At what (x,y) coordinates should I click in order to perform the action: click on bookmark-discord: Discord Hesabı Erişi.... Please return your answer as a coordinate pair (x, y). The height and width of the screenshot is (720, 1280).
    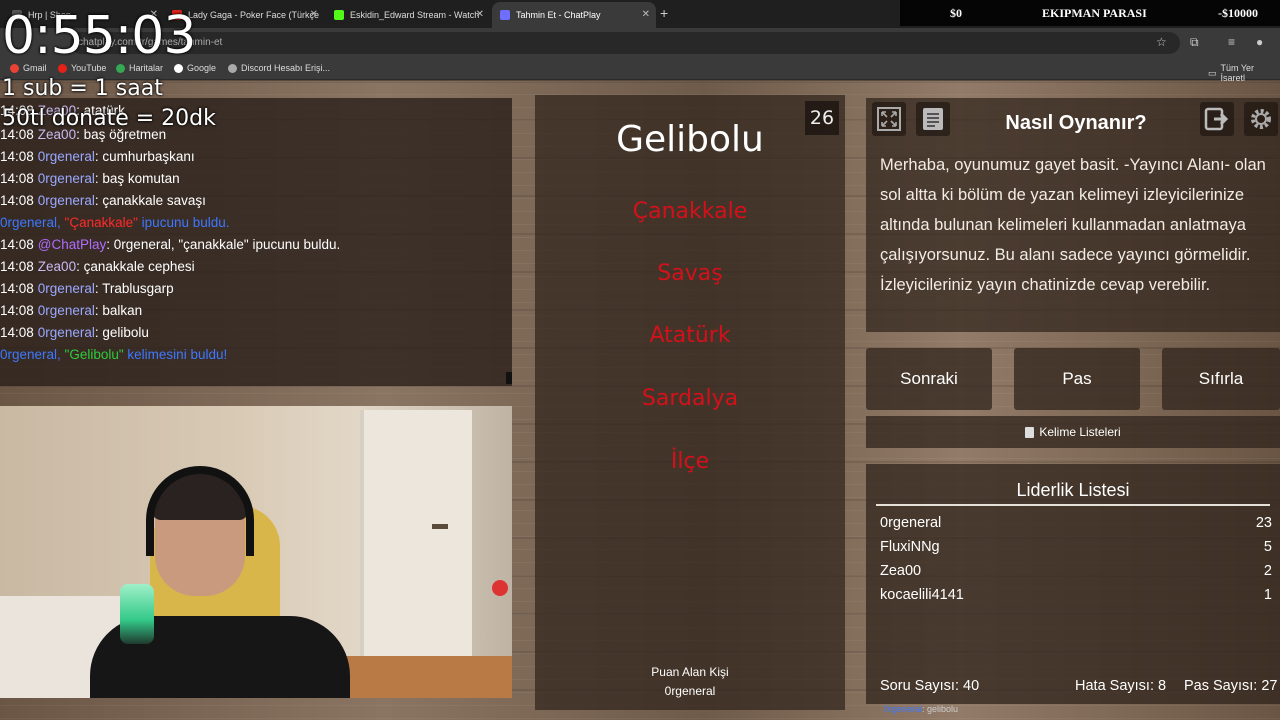
    Looking at the image, I should click on (279, 68).